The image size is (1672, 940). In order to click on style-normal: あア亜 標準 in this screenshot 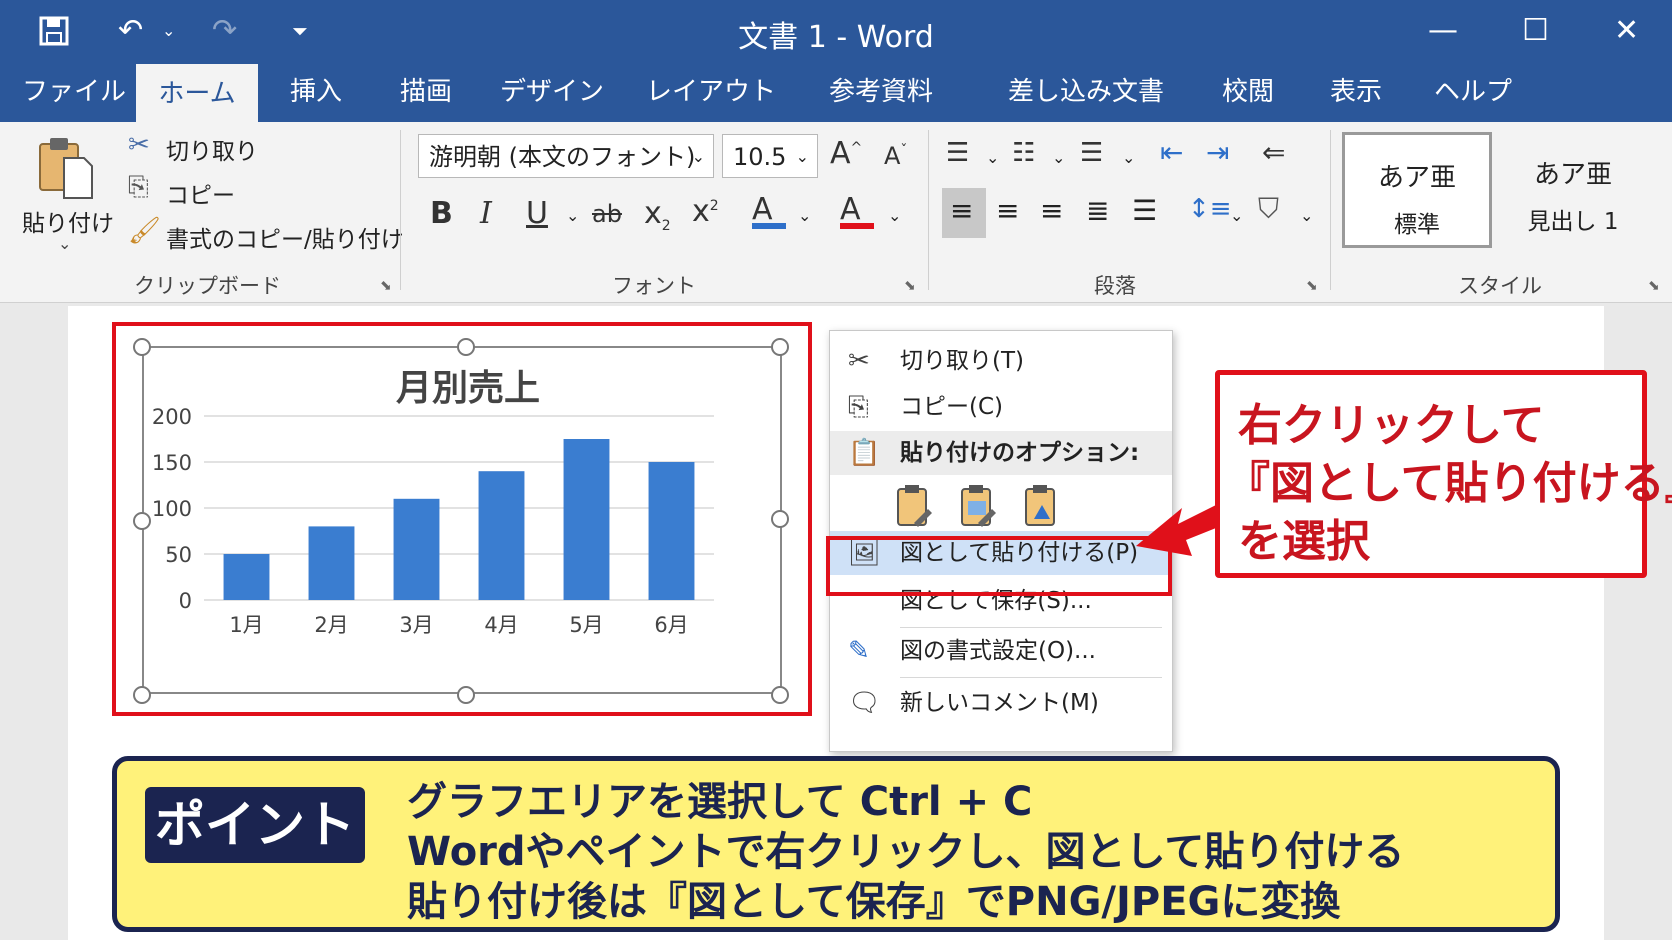, I will do `click(1417, 190)`.